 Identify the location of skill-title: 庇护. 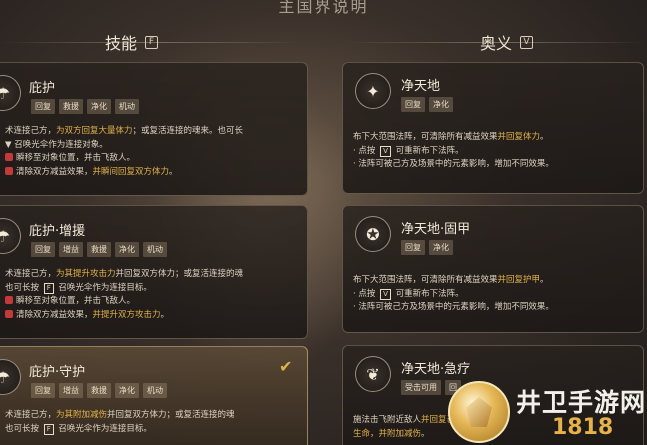
(42, 88).